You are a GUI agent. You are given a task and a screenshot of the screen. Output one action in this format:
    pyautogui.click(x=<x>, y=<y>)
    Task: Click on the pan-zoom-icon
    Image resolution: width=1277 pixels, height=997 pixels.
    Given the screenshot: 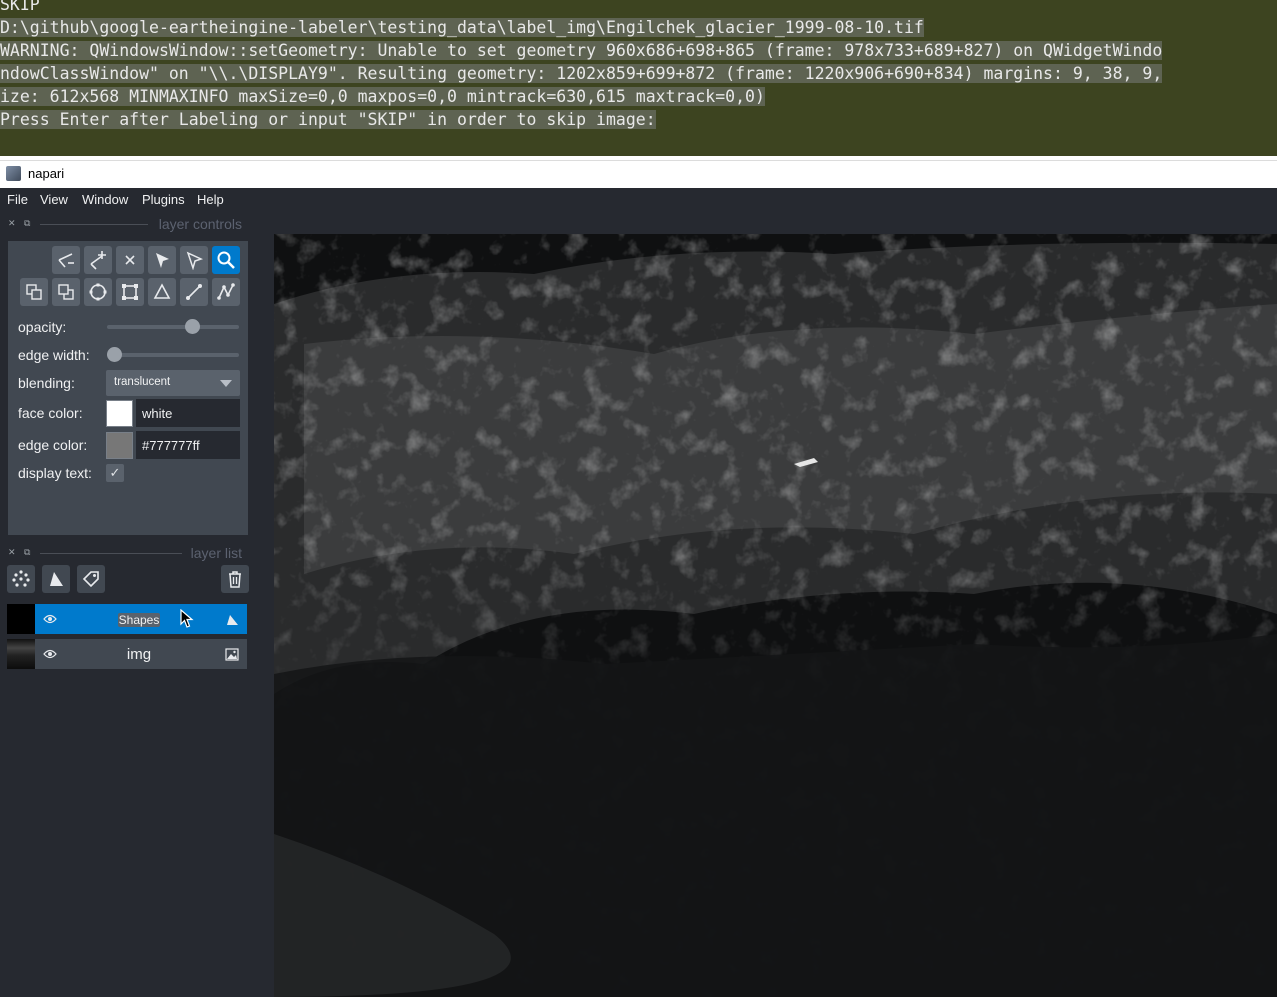 What is the action you would take?
    pyautogui.click(x=226, y=260)
    